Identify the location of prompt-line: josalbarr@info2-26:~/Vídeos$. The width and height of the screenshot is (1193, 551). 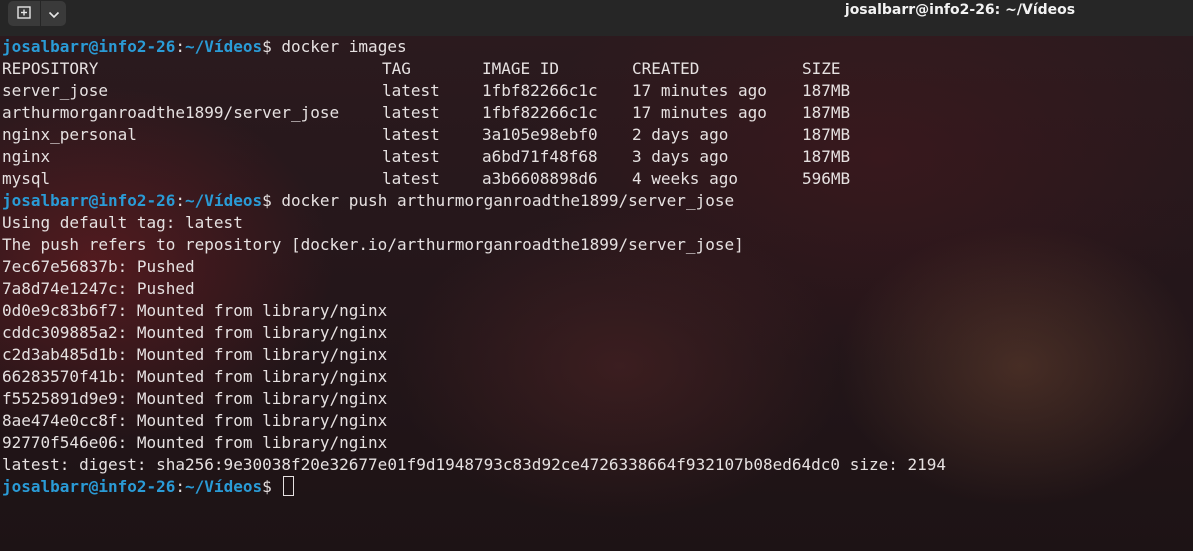
(474, 487).